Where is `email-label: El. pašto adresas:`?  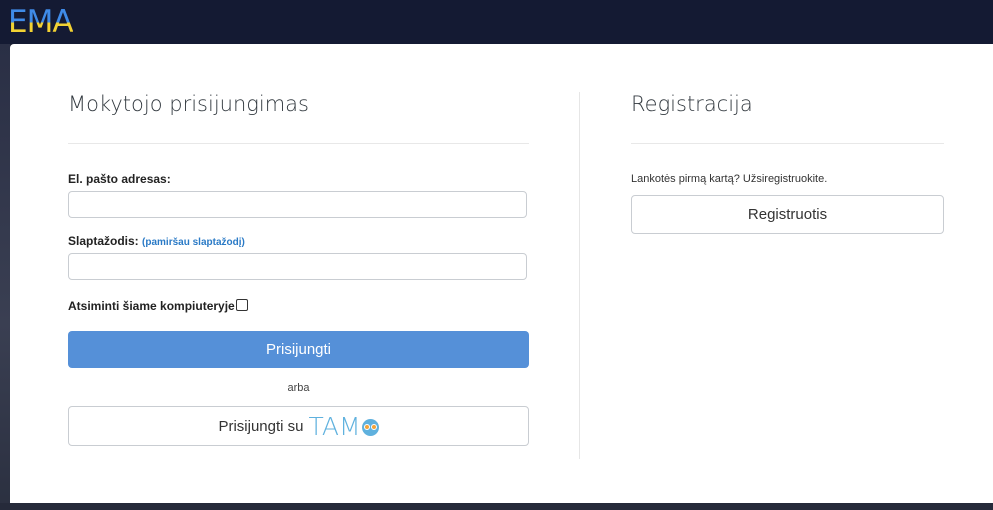 email-label: El. pašto adresas: is located at coordinates (119, 179).